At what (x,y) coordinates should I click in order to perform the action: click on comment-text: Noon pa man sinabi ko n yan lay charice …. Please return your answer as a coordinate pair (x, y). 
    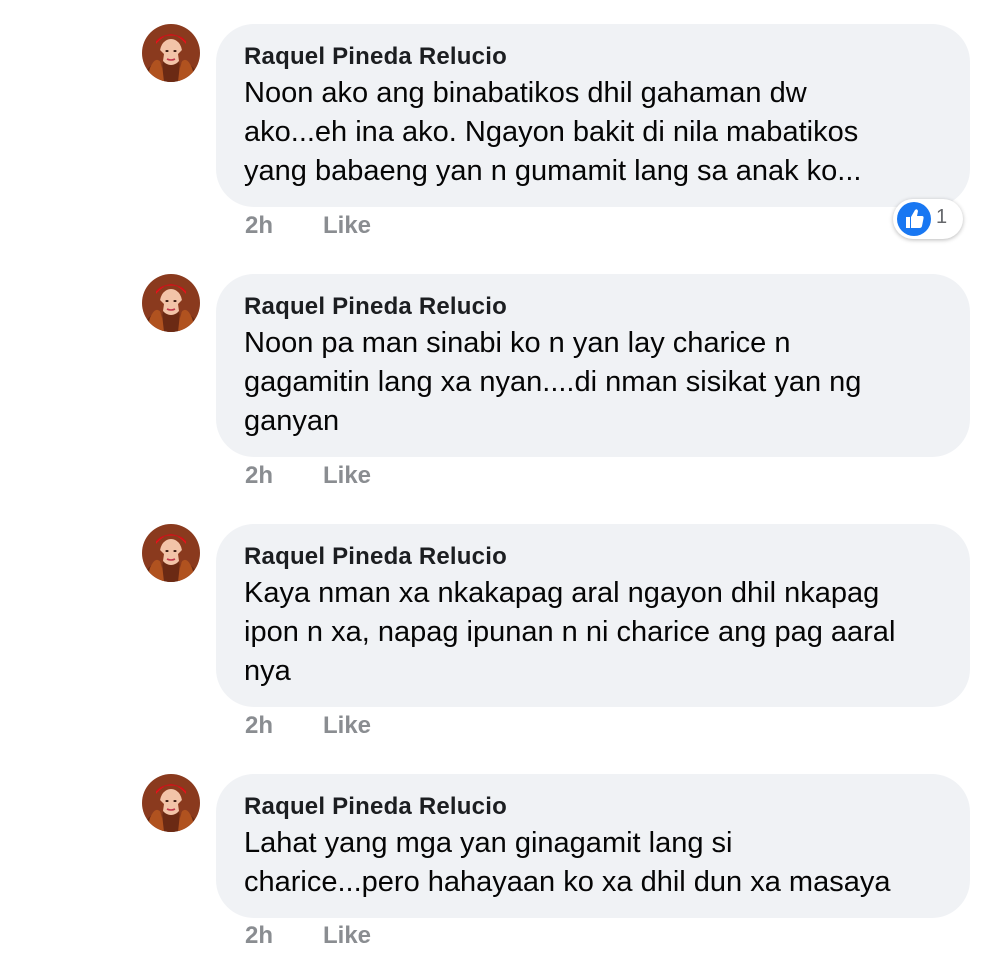
    Looking at the image, I should click on (553, 382).